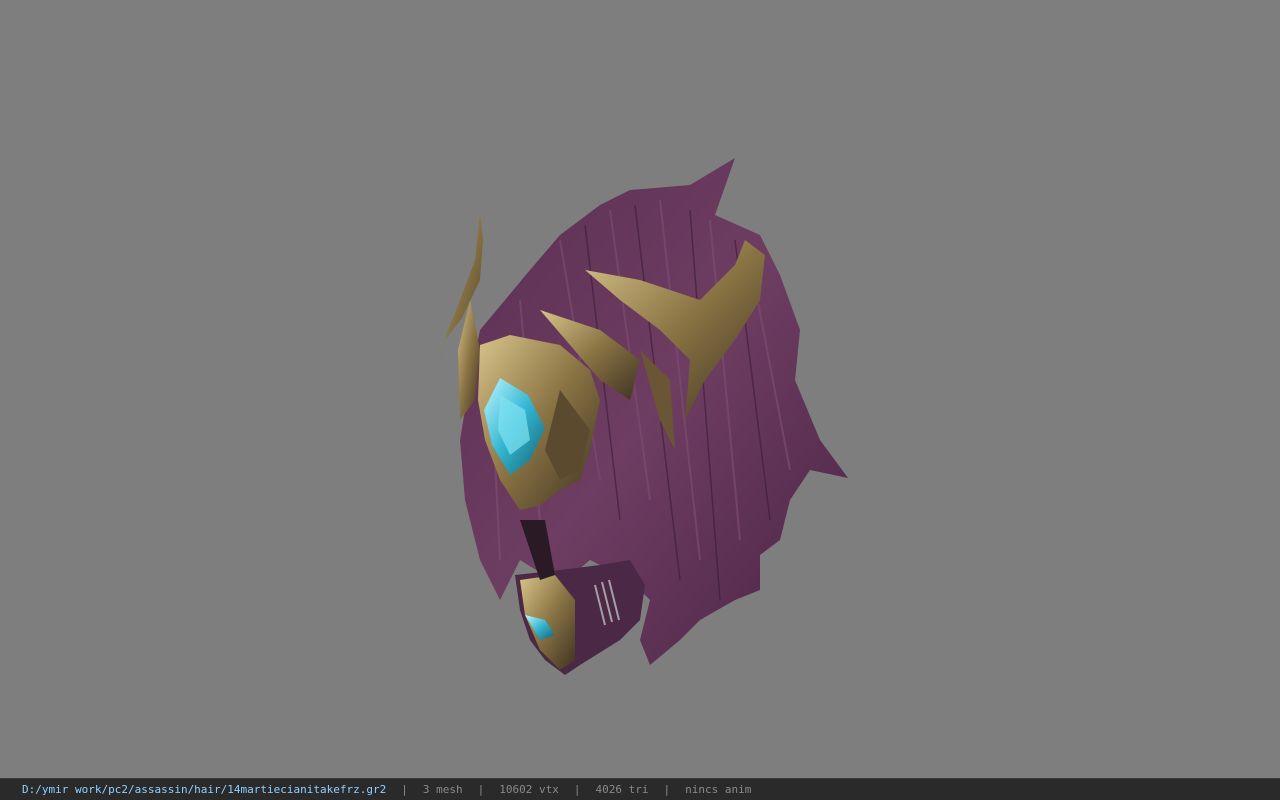 This screenshot has width=1280, height=800. I want to click on mesh-count: 3 mesh, so click(442, 789).